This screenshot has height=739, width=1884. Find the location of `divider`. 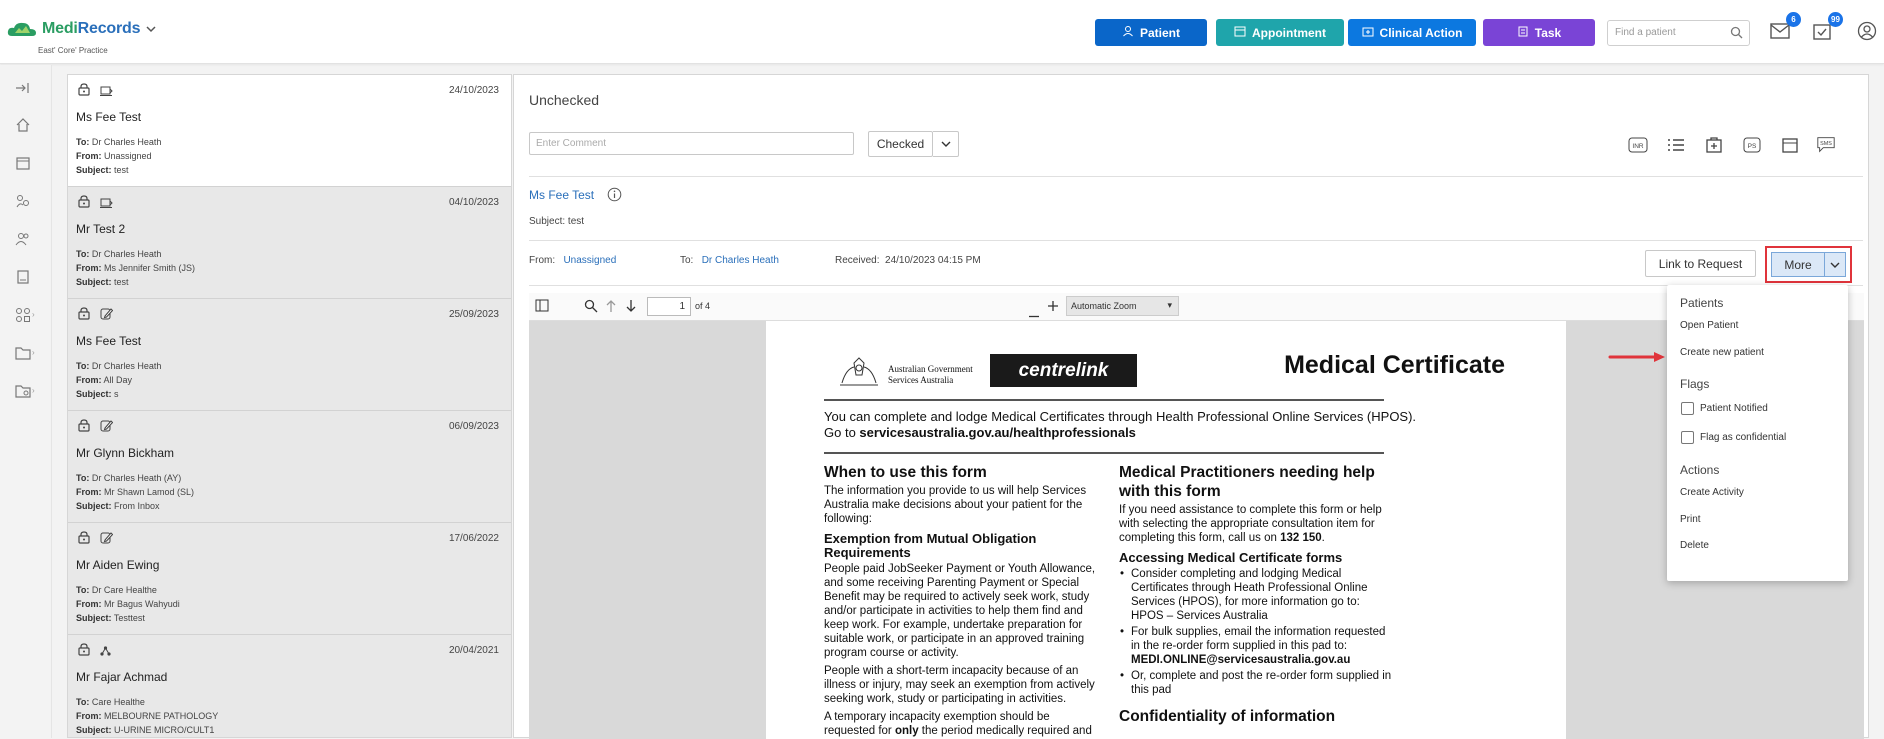

divider is located at coordinates (1196, 240).